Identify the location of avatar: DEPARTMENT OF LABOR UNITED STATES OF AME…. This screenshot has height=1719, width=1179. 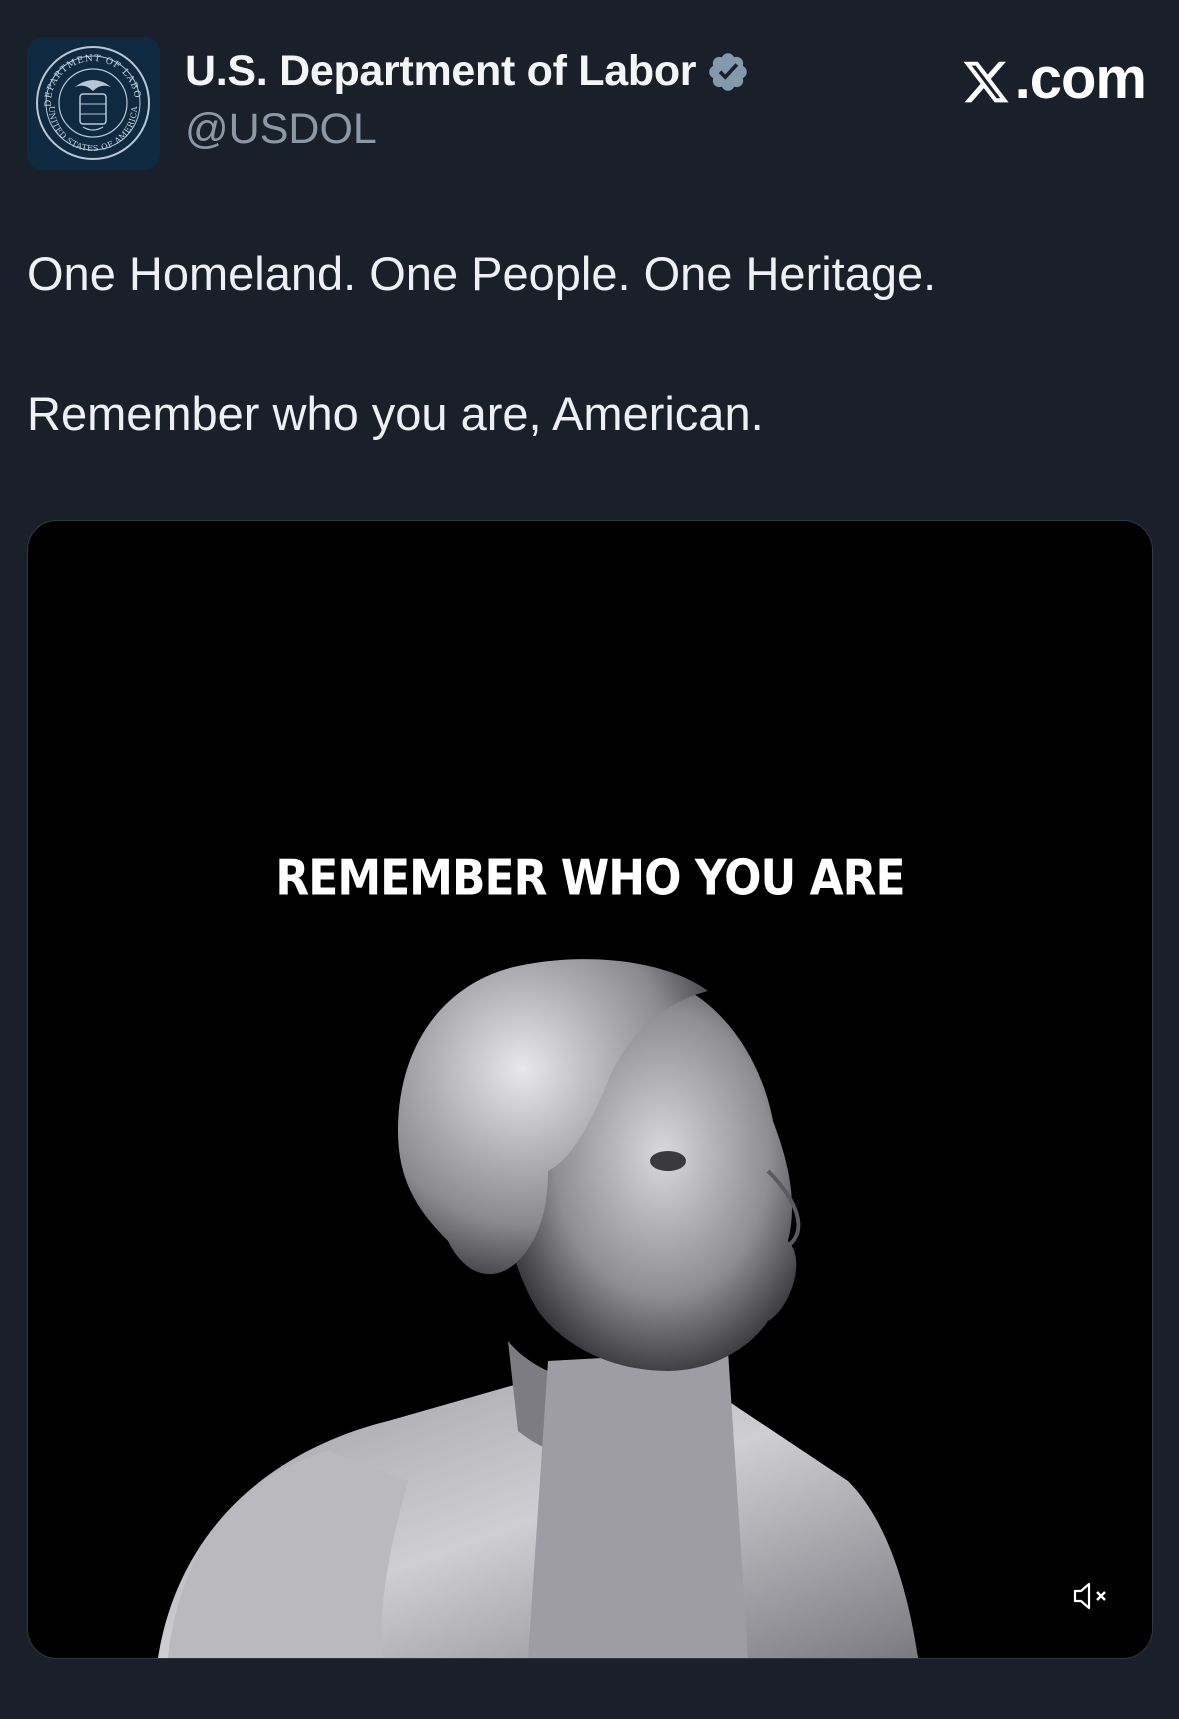
(93, 103).